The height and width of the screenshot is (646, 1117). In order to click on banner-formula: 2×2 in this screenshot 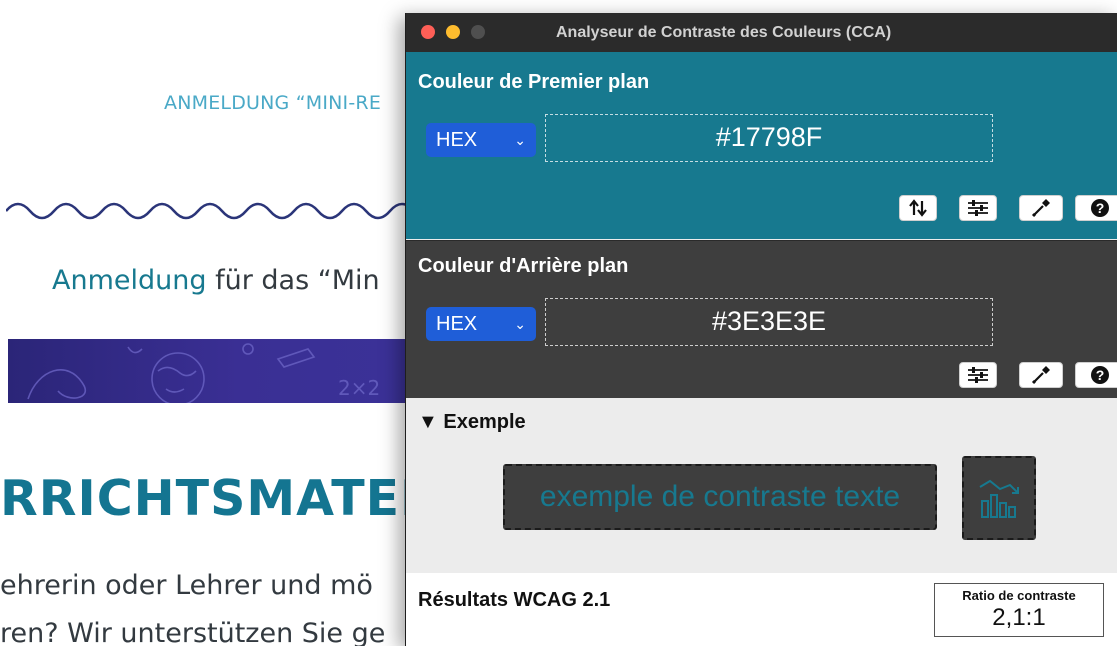, I will do `click(359, 388)`.